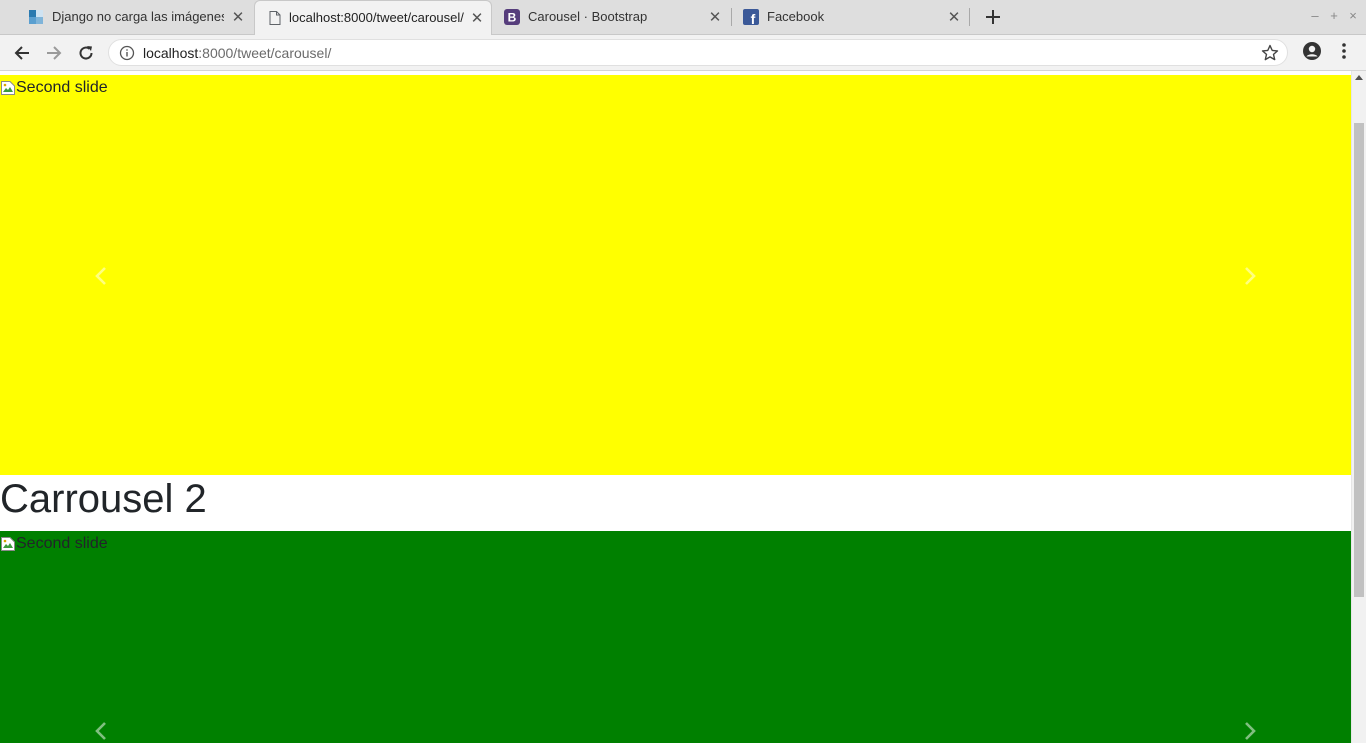 The height and width of the screenshot is (743, 1366). I want to click on browser-menu-icon, so click(1344, 51).